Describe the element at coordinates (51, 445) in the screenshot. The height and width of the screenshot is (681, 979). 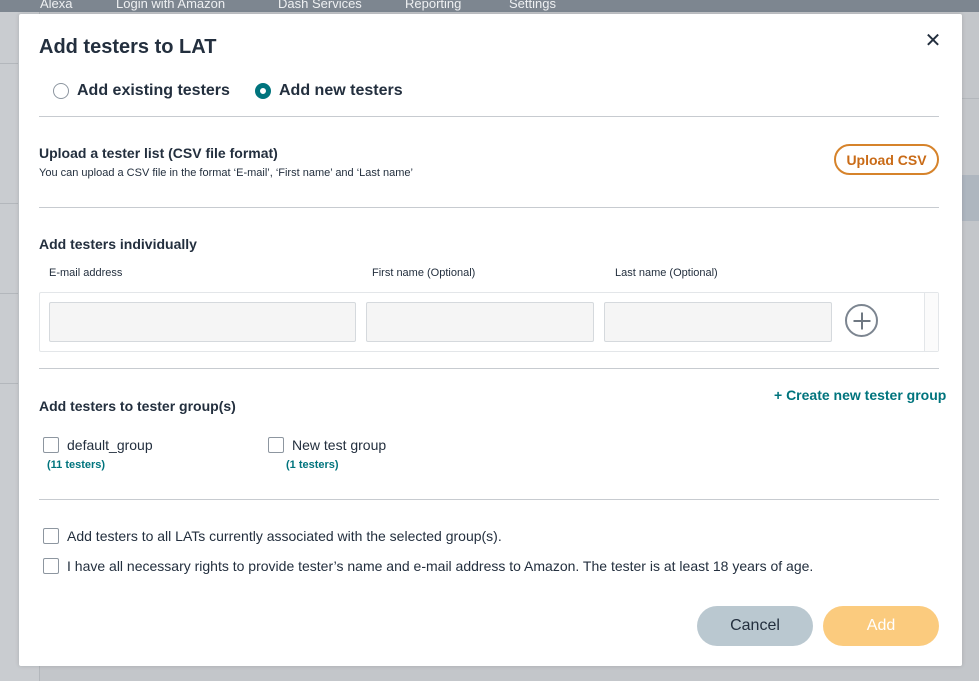
I see `group-checkbox-default-group` at that location.